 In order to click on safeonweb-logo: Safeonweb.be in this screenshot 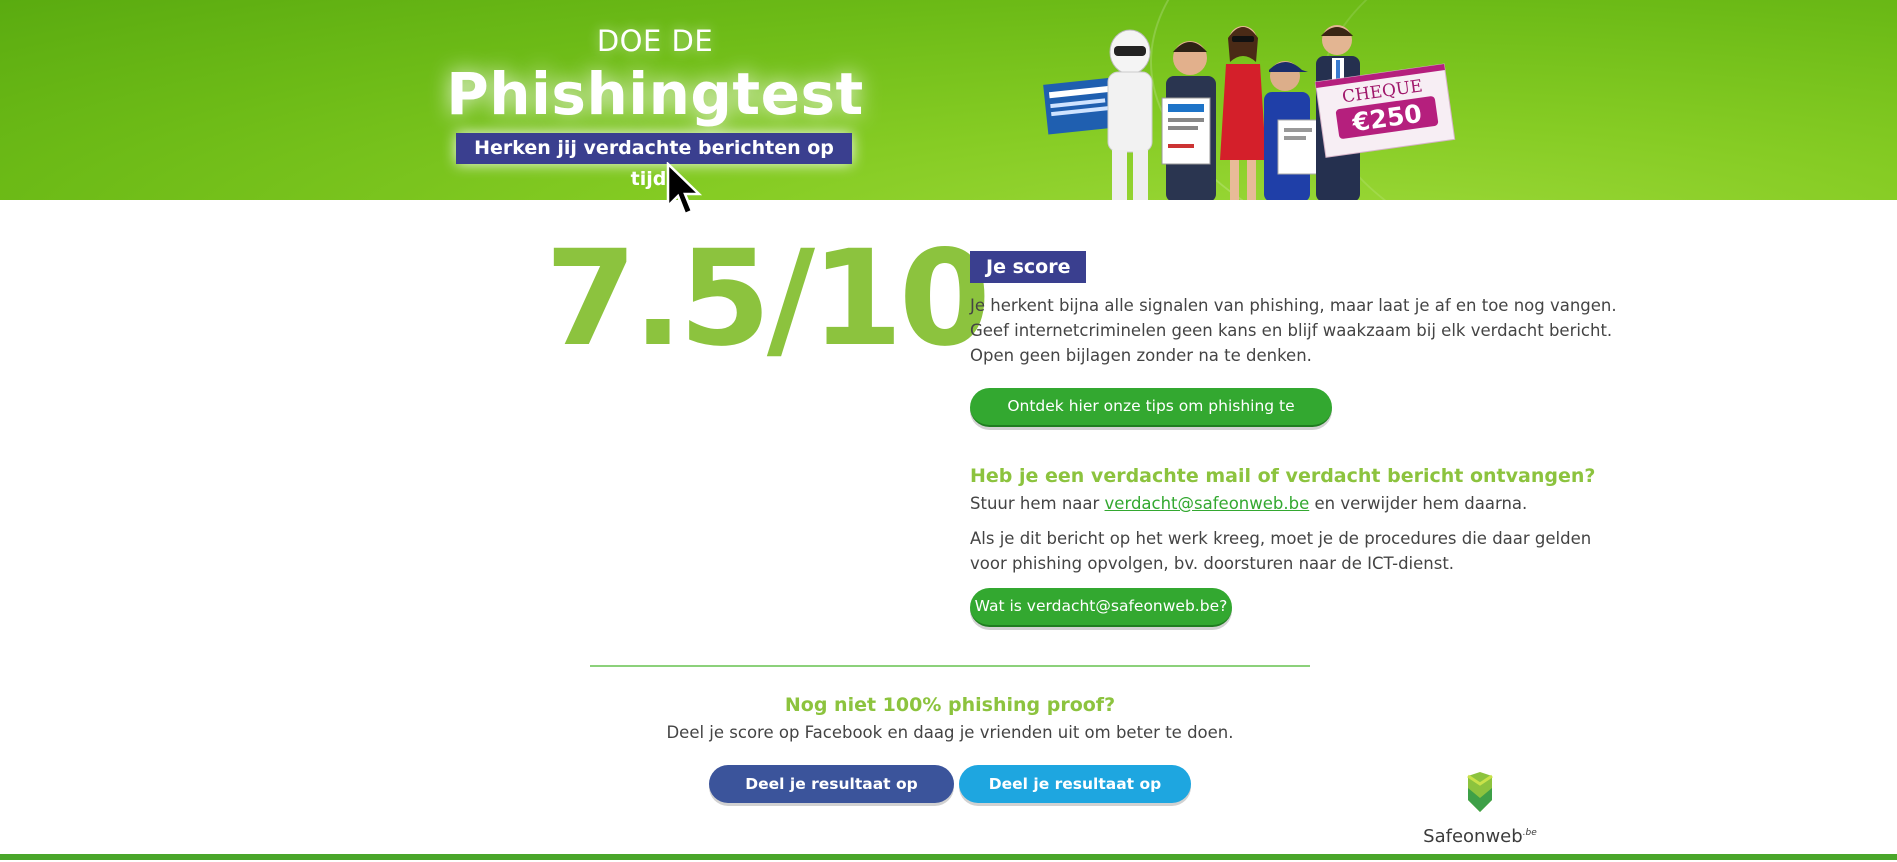, I will do `click(1480, 817)`.